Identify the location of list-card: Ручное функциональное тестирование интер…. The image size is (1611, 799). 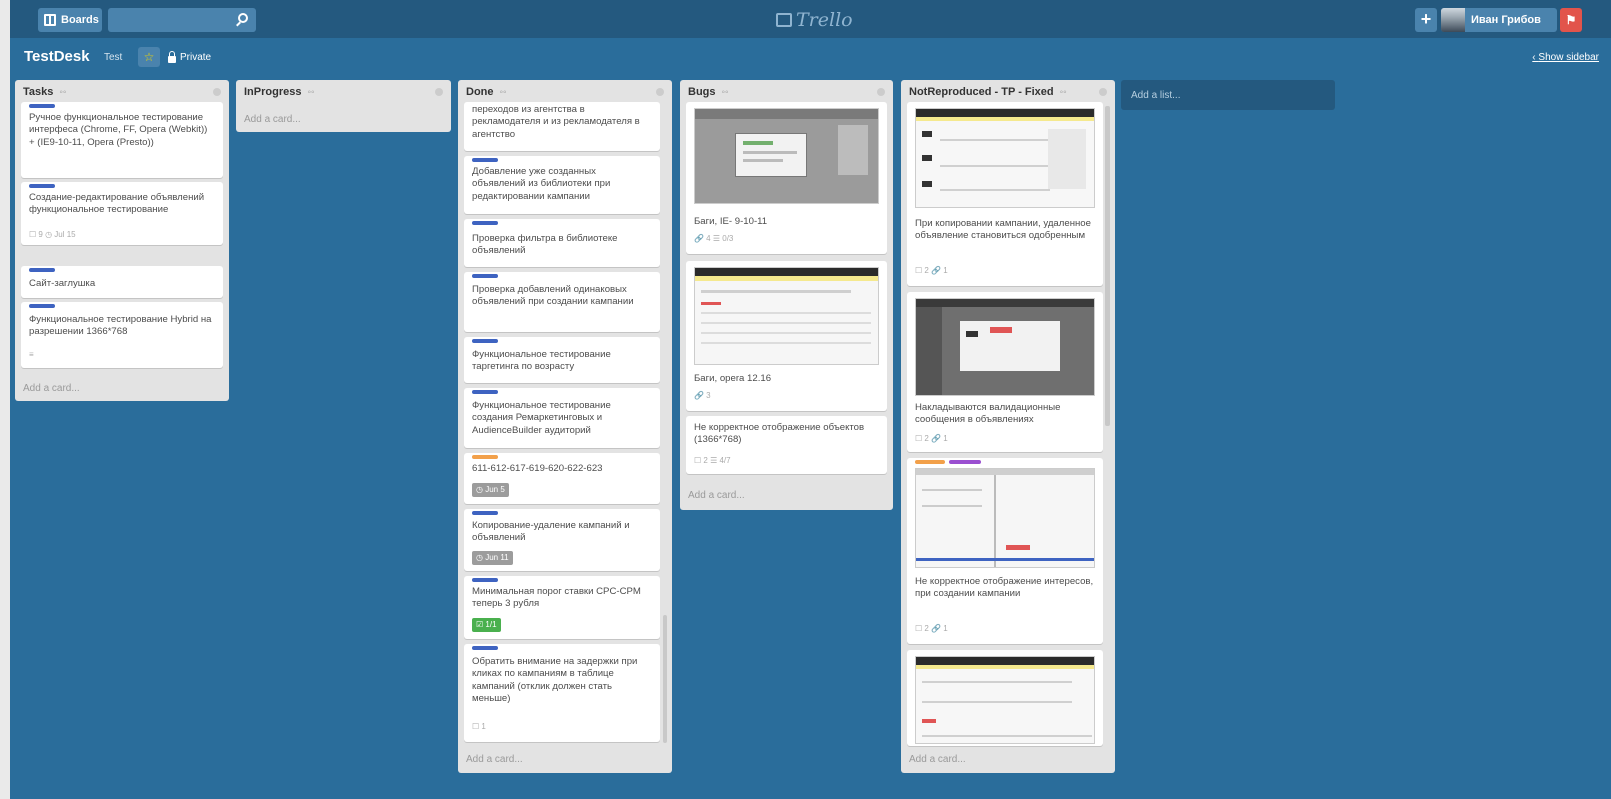
(122, 140).